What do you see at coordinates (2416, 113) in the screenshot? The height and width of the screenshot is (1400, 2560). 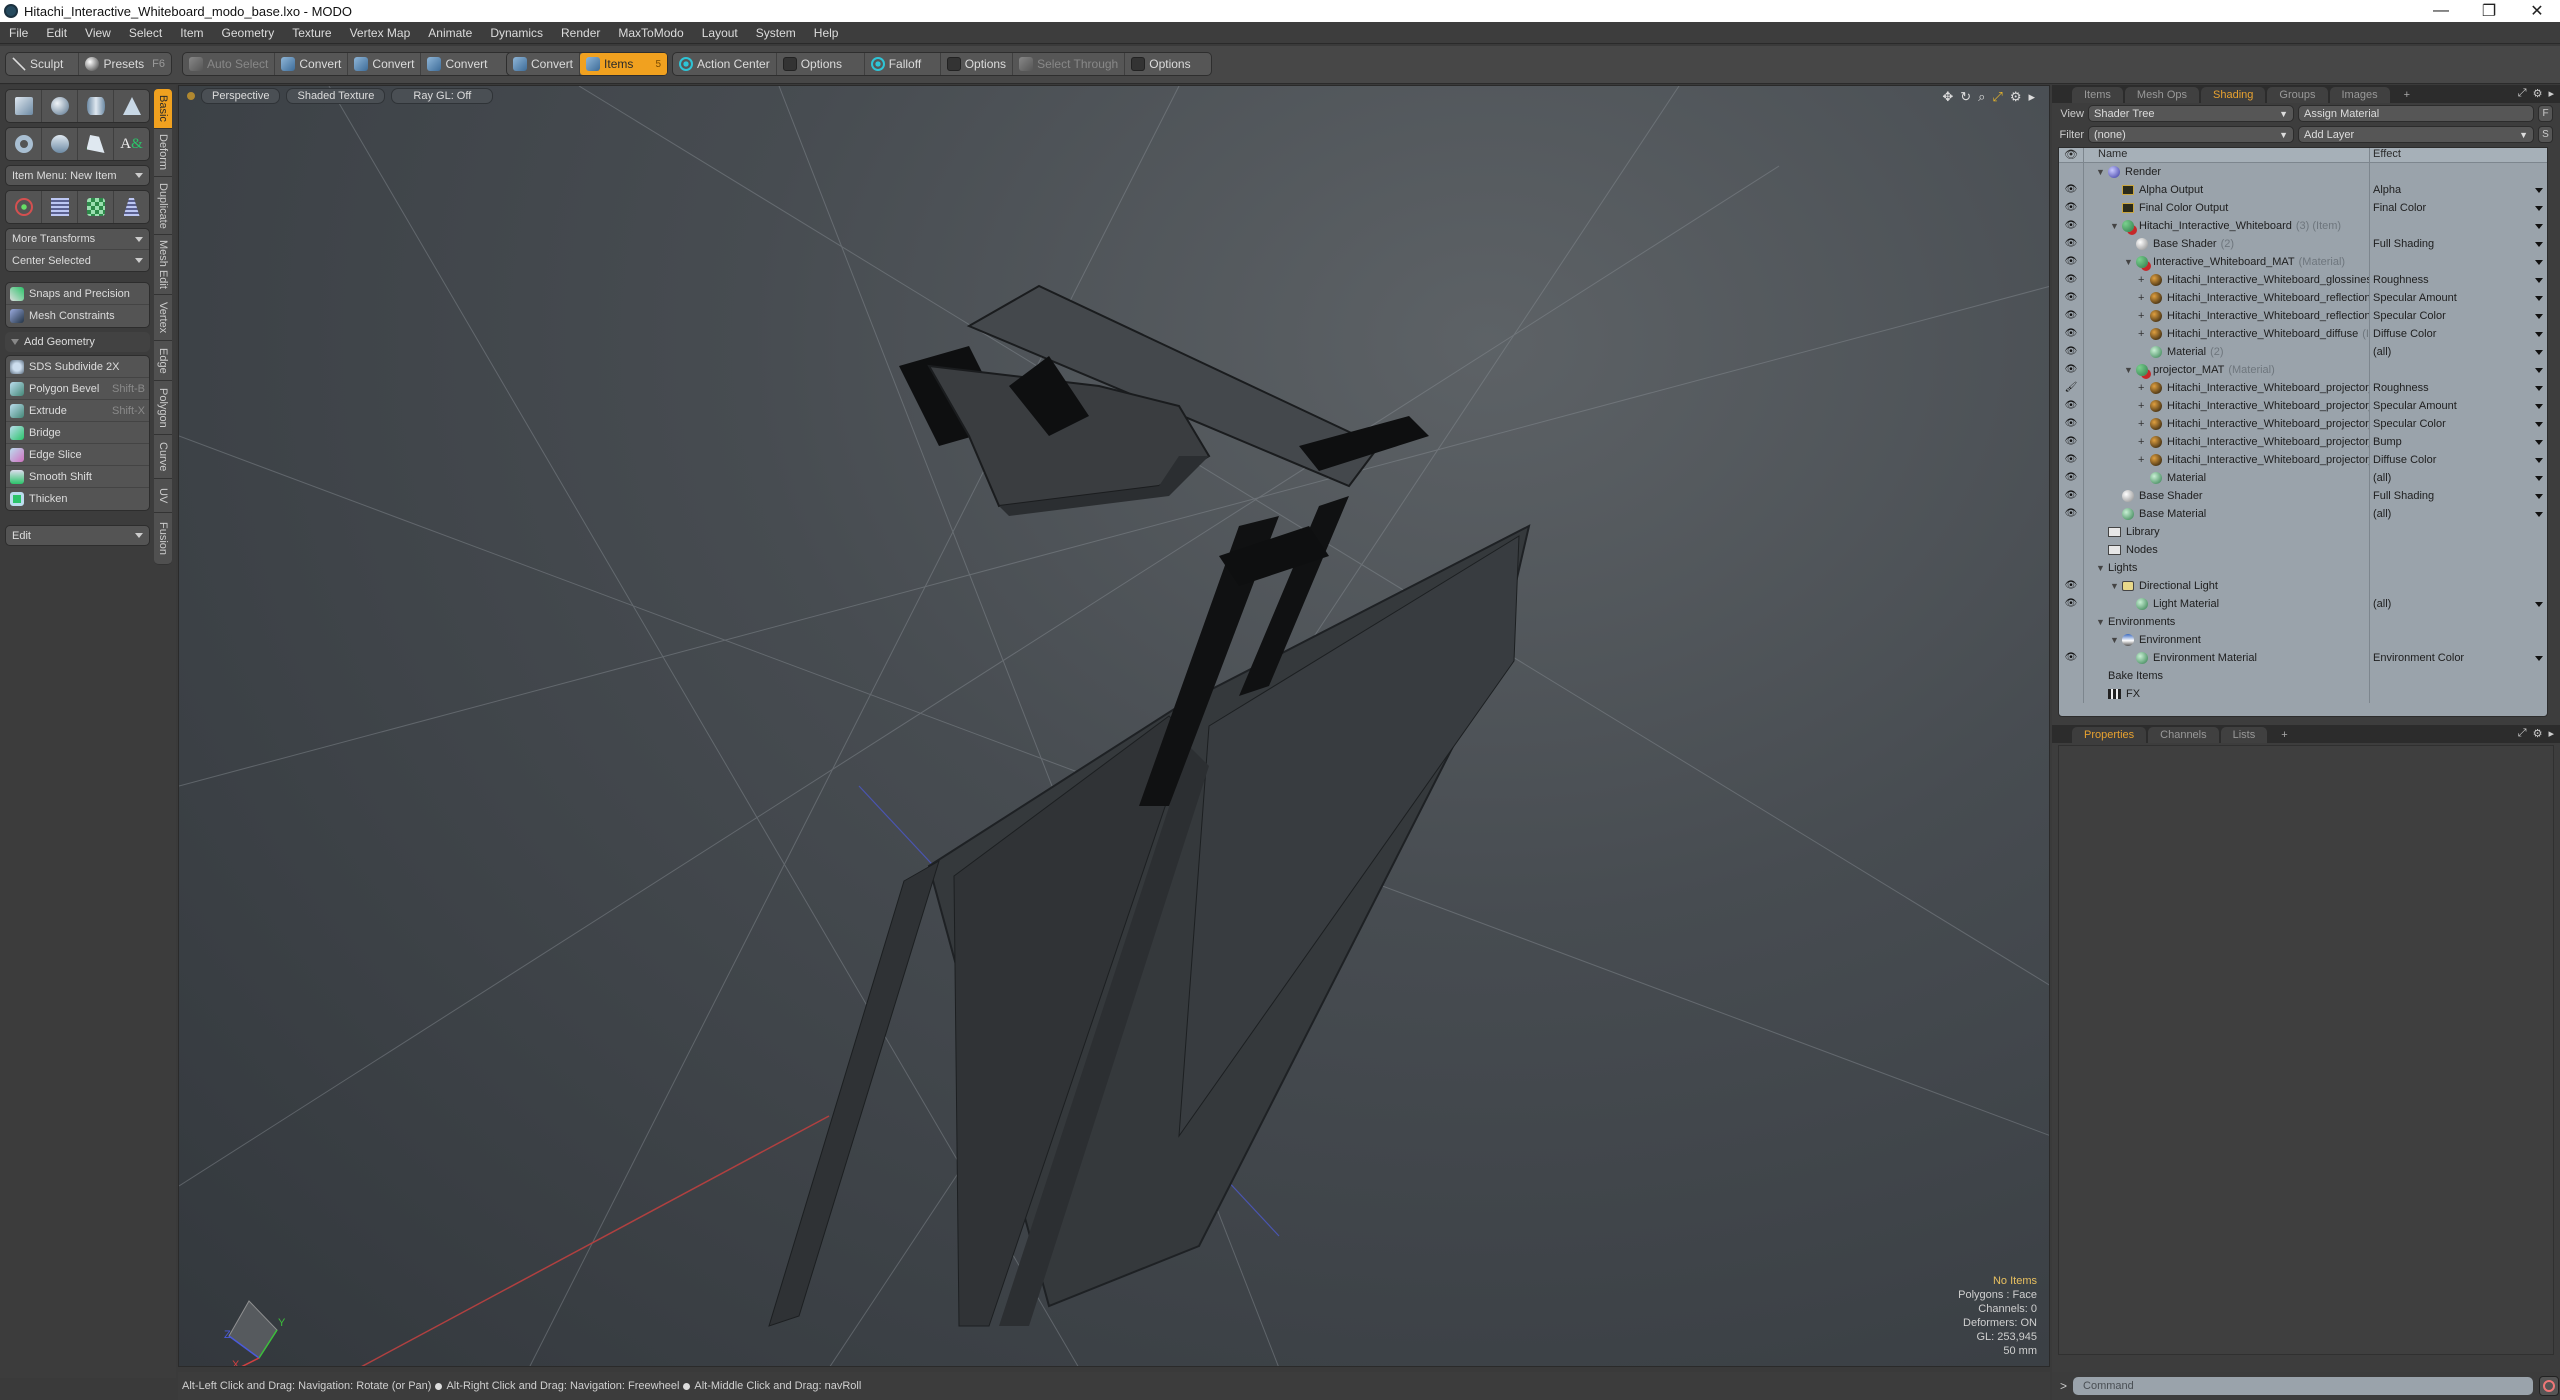 I see `assign-material-button: Assign Material` at bounding box center [2416, 113].